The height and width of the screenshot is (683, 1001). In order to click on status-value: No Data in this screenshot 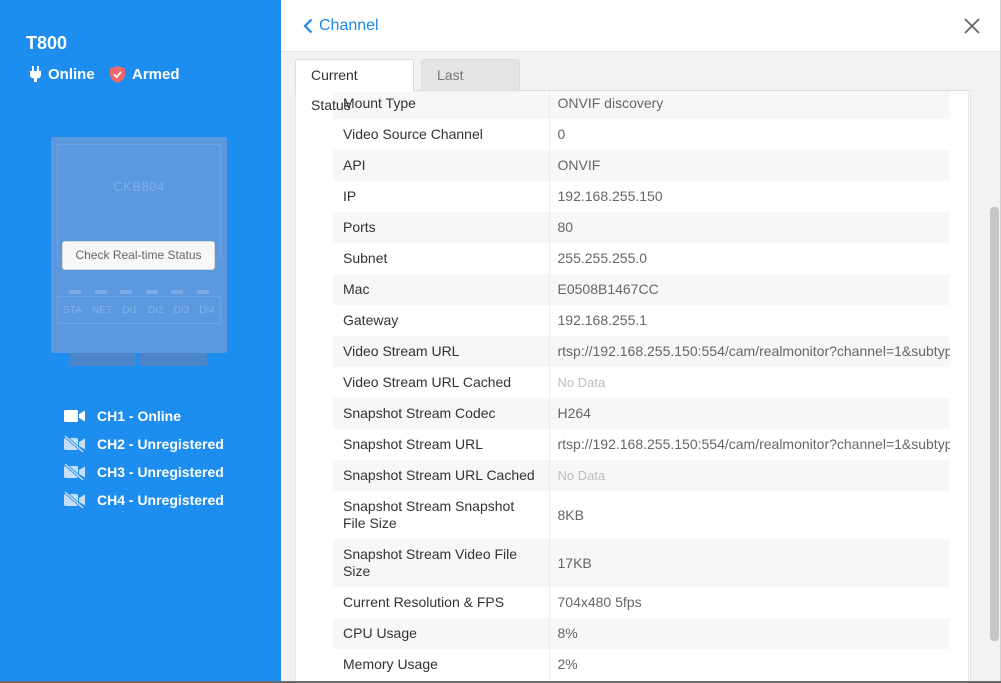, I will do `click(749, 382)`.